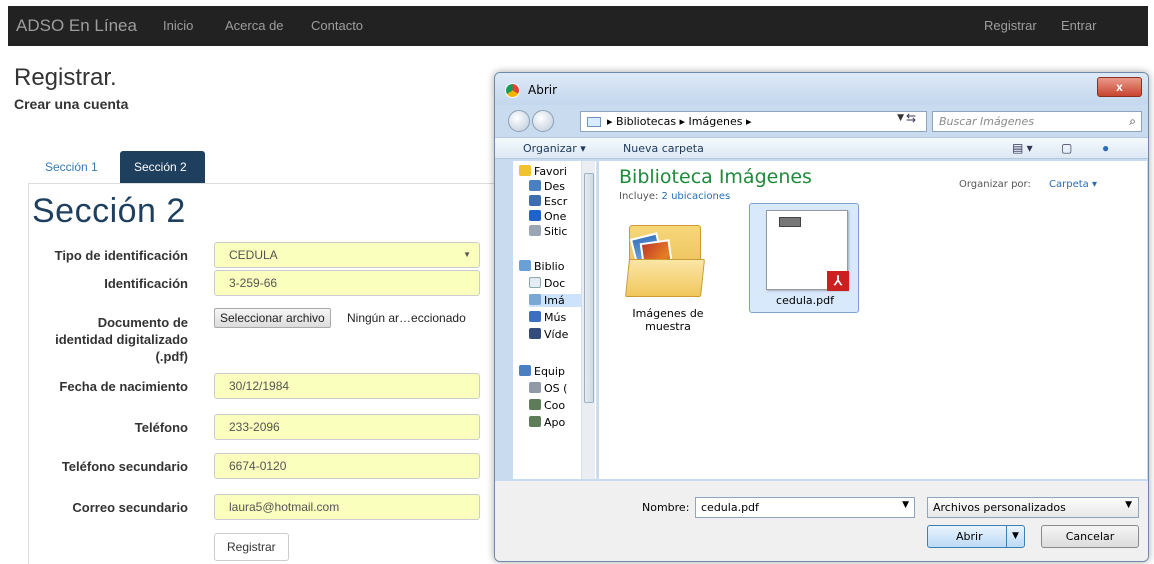  Describe the element at coordinates (559, 334) in the screenshot. I see `nav-videos: Víde` at that location.